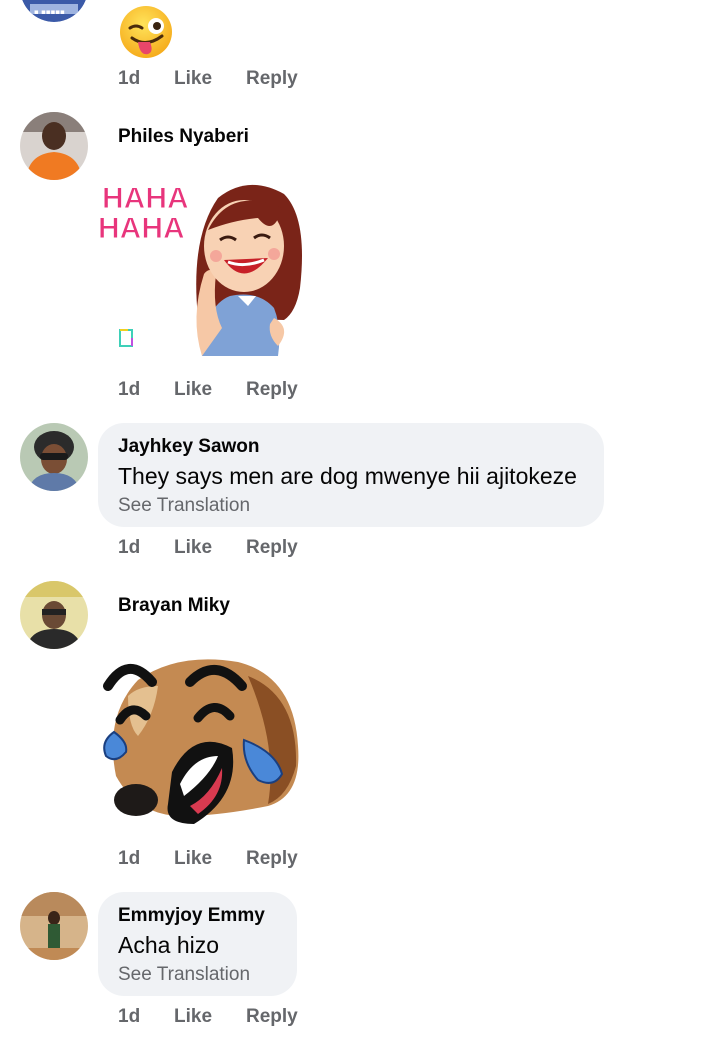 This screenshot has width=720, height=1044. I want to click on sticker-haha-laughing: HAHA HAHA, so click(201, 267).